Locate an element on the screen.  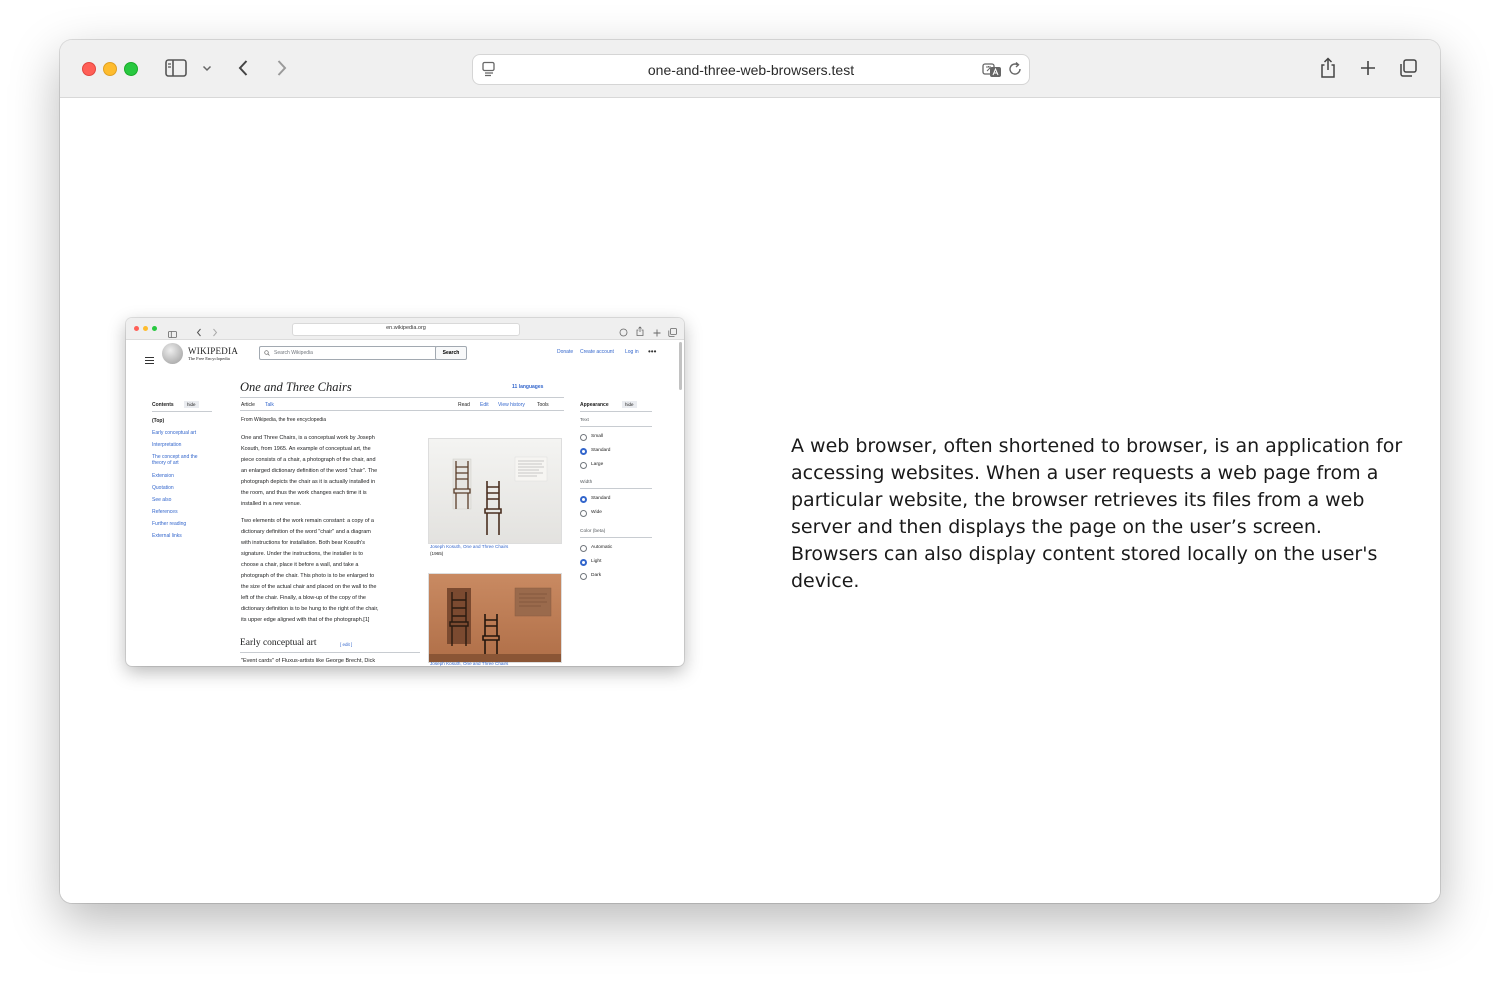
embedded-contents-item: theory of art is located at coordinates (165, 463).